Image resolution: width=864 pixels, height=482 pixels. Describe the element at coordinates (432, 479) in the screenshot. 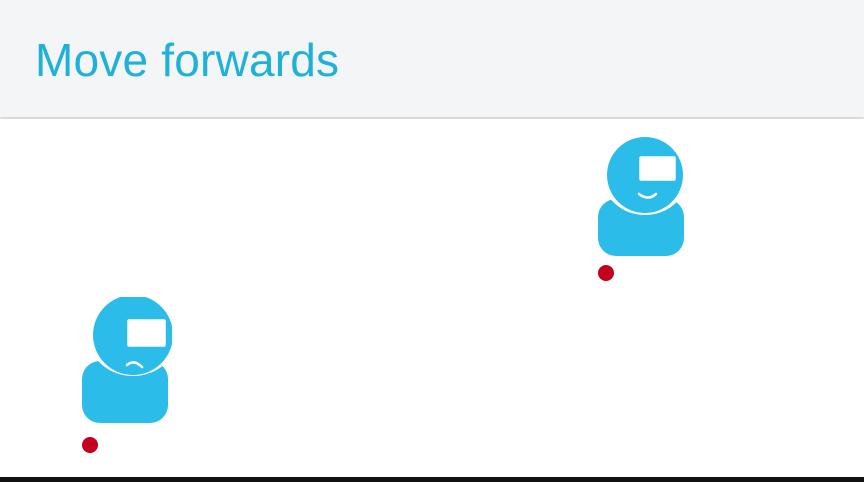

I see `bottom-edge-bar` at that location.